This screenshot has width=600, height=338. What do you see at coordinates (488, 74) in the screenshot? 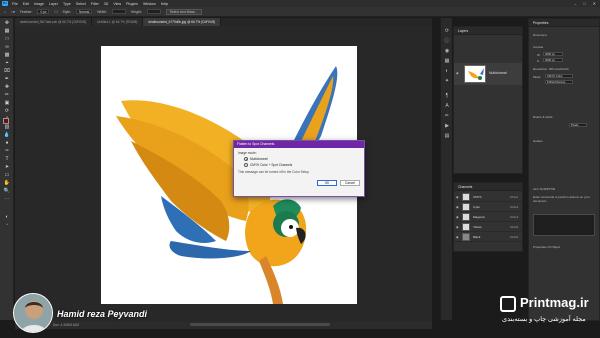
I see `layer-row: ◉ Multichannel` at bounding box center [488, 74].